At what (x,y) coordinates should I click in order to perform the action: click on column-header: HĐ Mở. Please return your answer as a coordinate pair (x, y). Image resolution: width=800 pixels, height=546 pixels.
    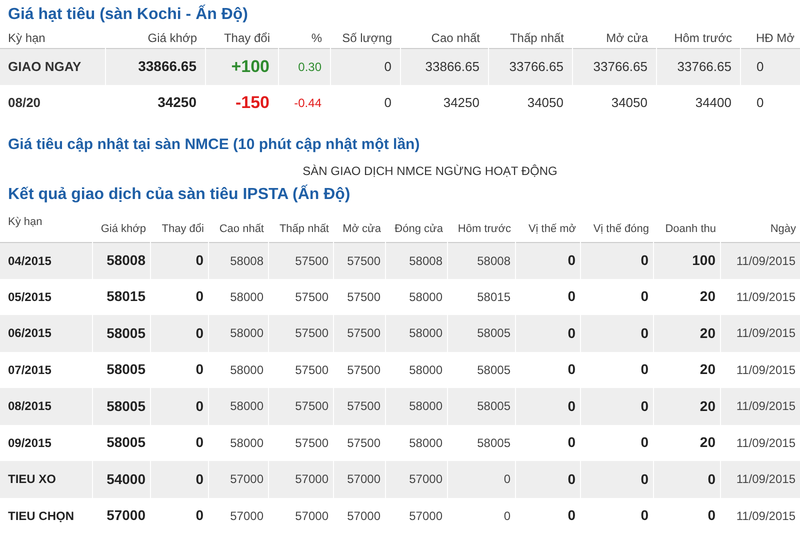
    Looking at the image, I should click on (770, 38).